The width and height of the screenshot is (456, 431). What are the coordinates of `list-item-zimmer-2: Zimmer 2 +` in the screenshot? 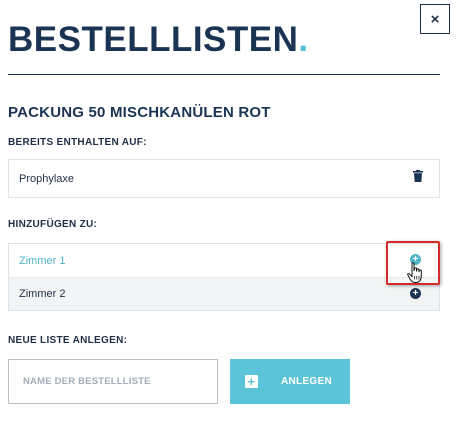 It's located at (224, 293).